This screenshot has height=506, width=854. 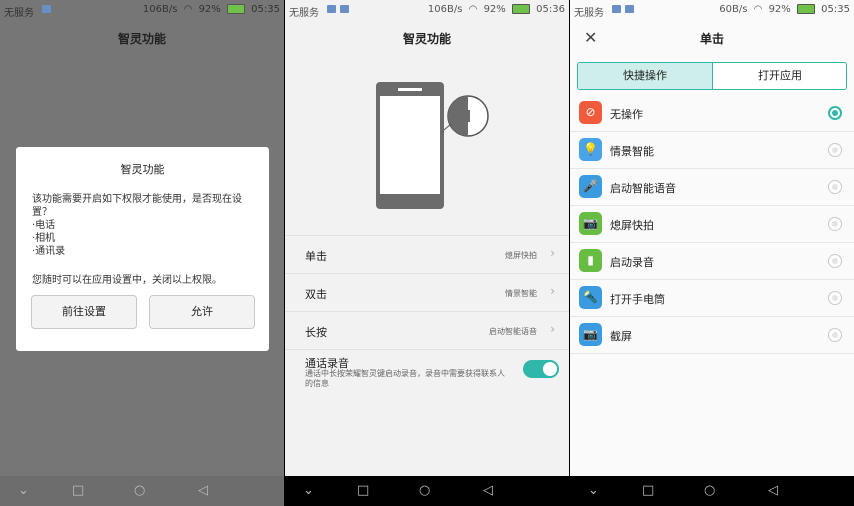 What do you see at coordinates (712, 113) in the screenshot?
I see `action-option: ⊘ 无操作` at bounding box center [712, 113].